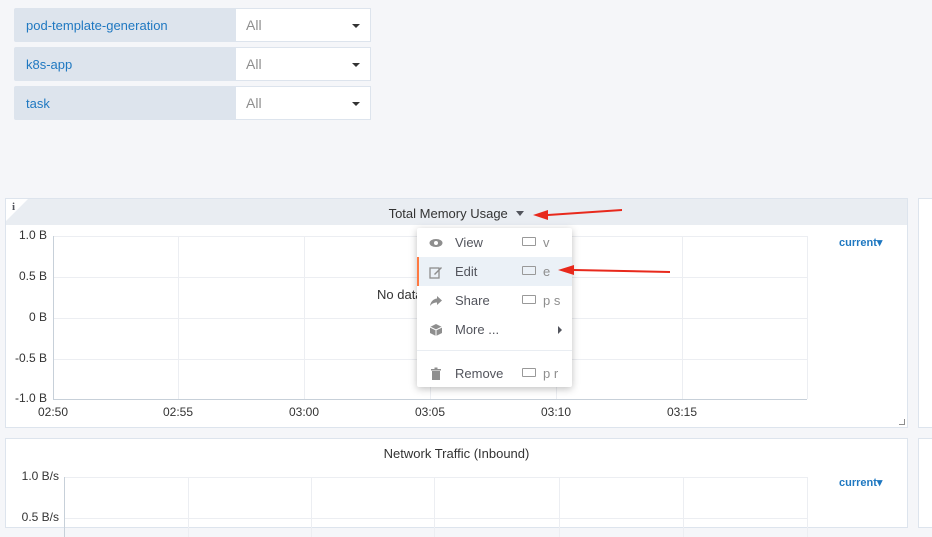  I want to click on x-tick-label: 02:50, so click(53, 412).